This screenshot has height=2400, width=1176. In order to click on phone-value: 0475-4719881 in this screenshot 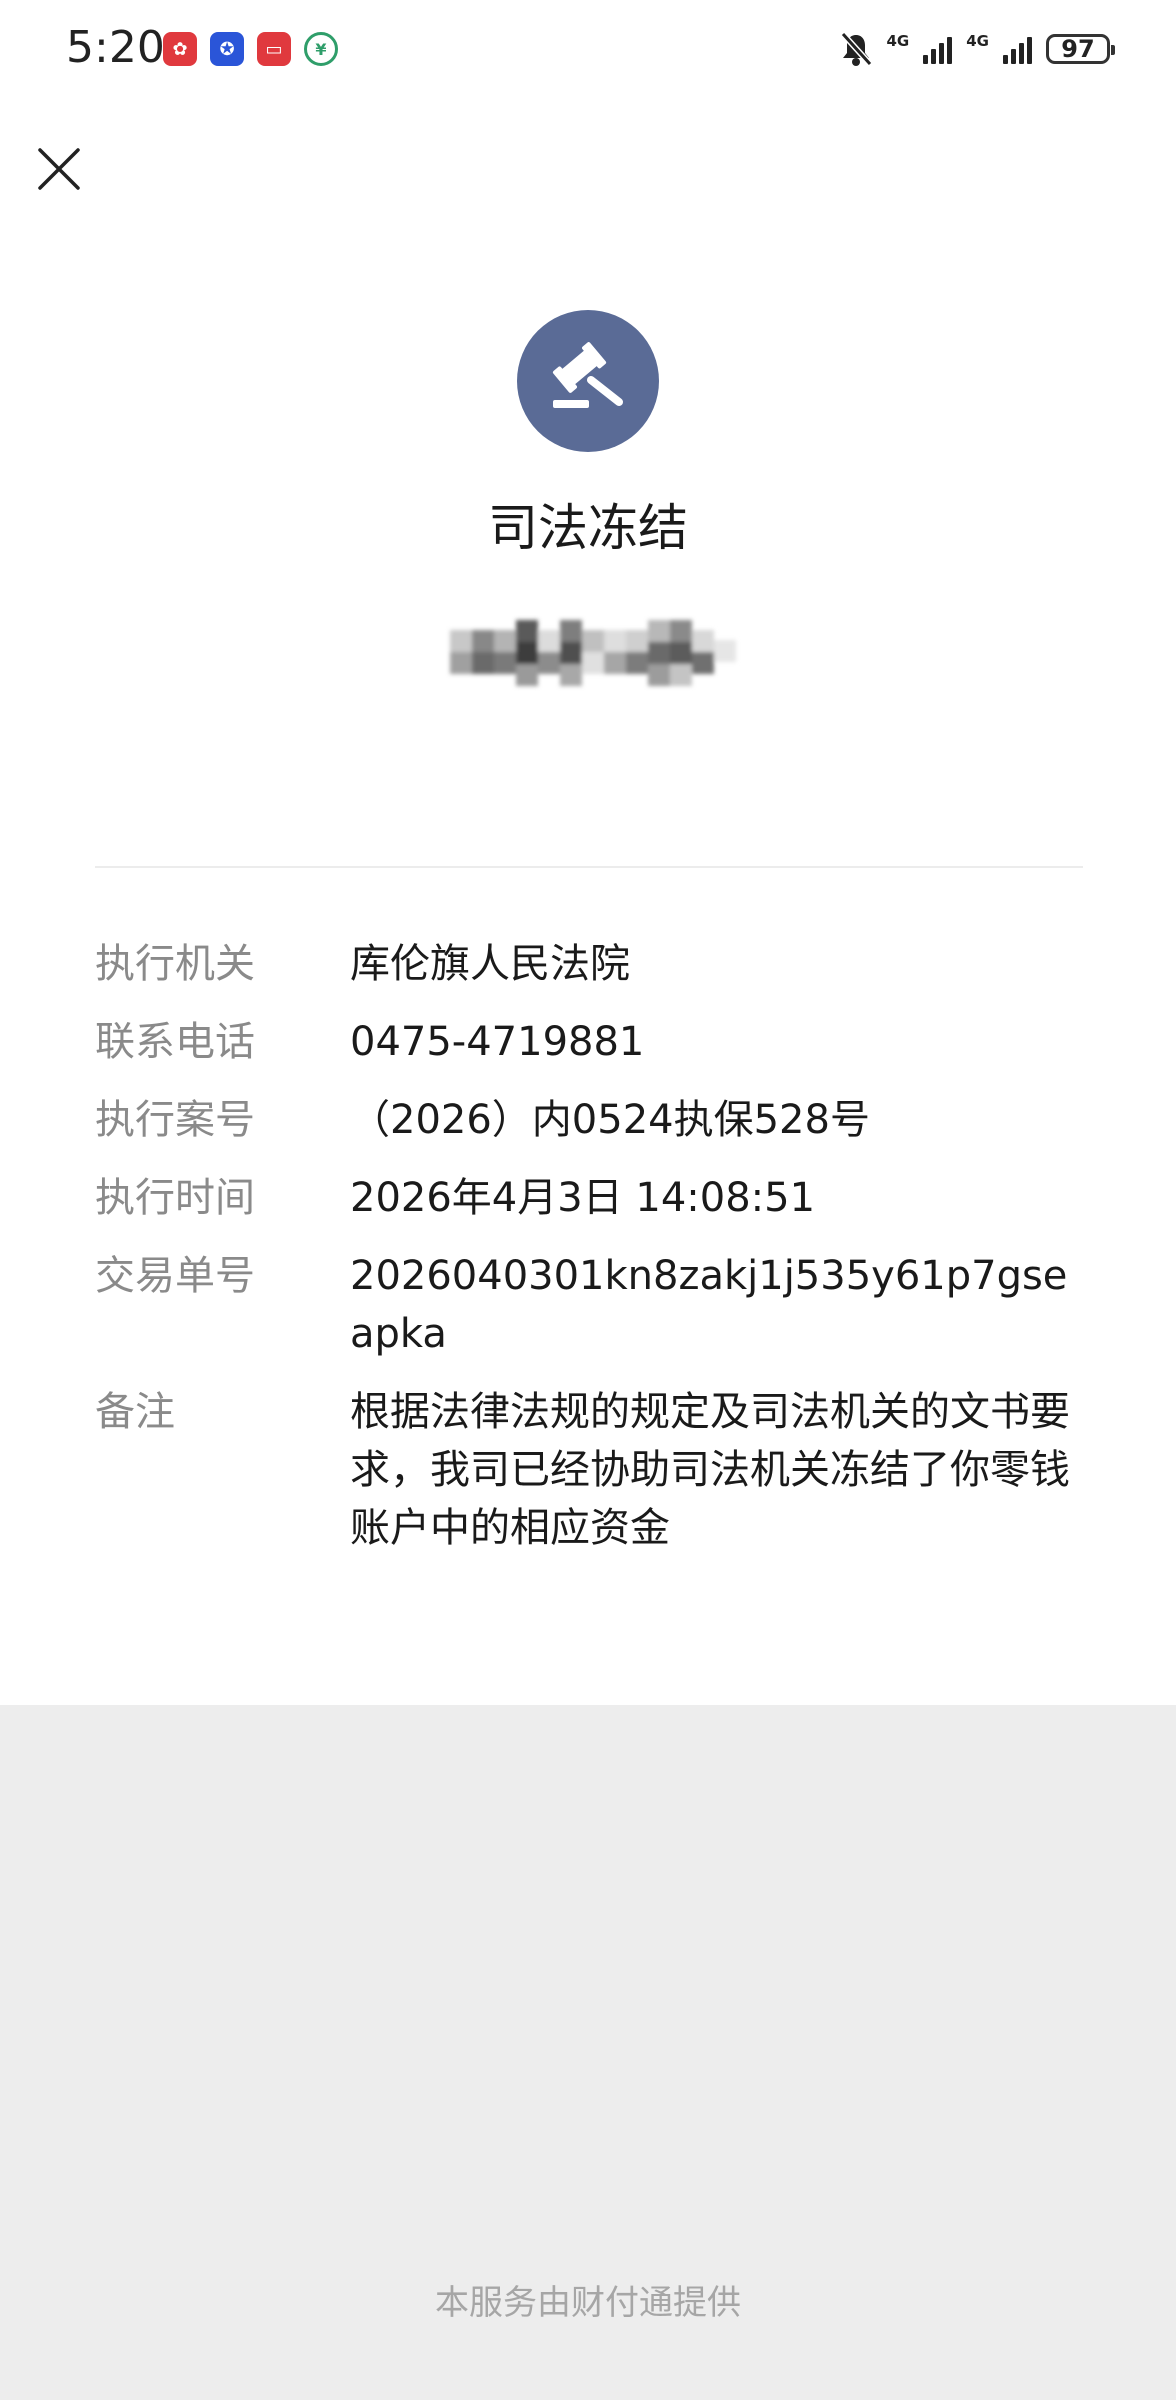, I will do `click(717, 1042)`.